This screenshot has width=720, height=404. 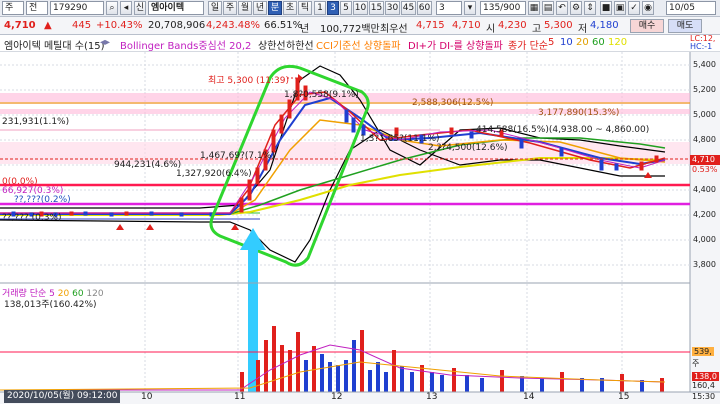 I want to click on chart-icon: ▦, so click(x=534, y=8).